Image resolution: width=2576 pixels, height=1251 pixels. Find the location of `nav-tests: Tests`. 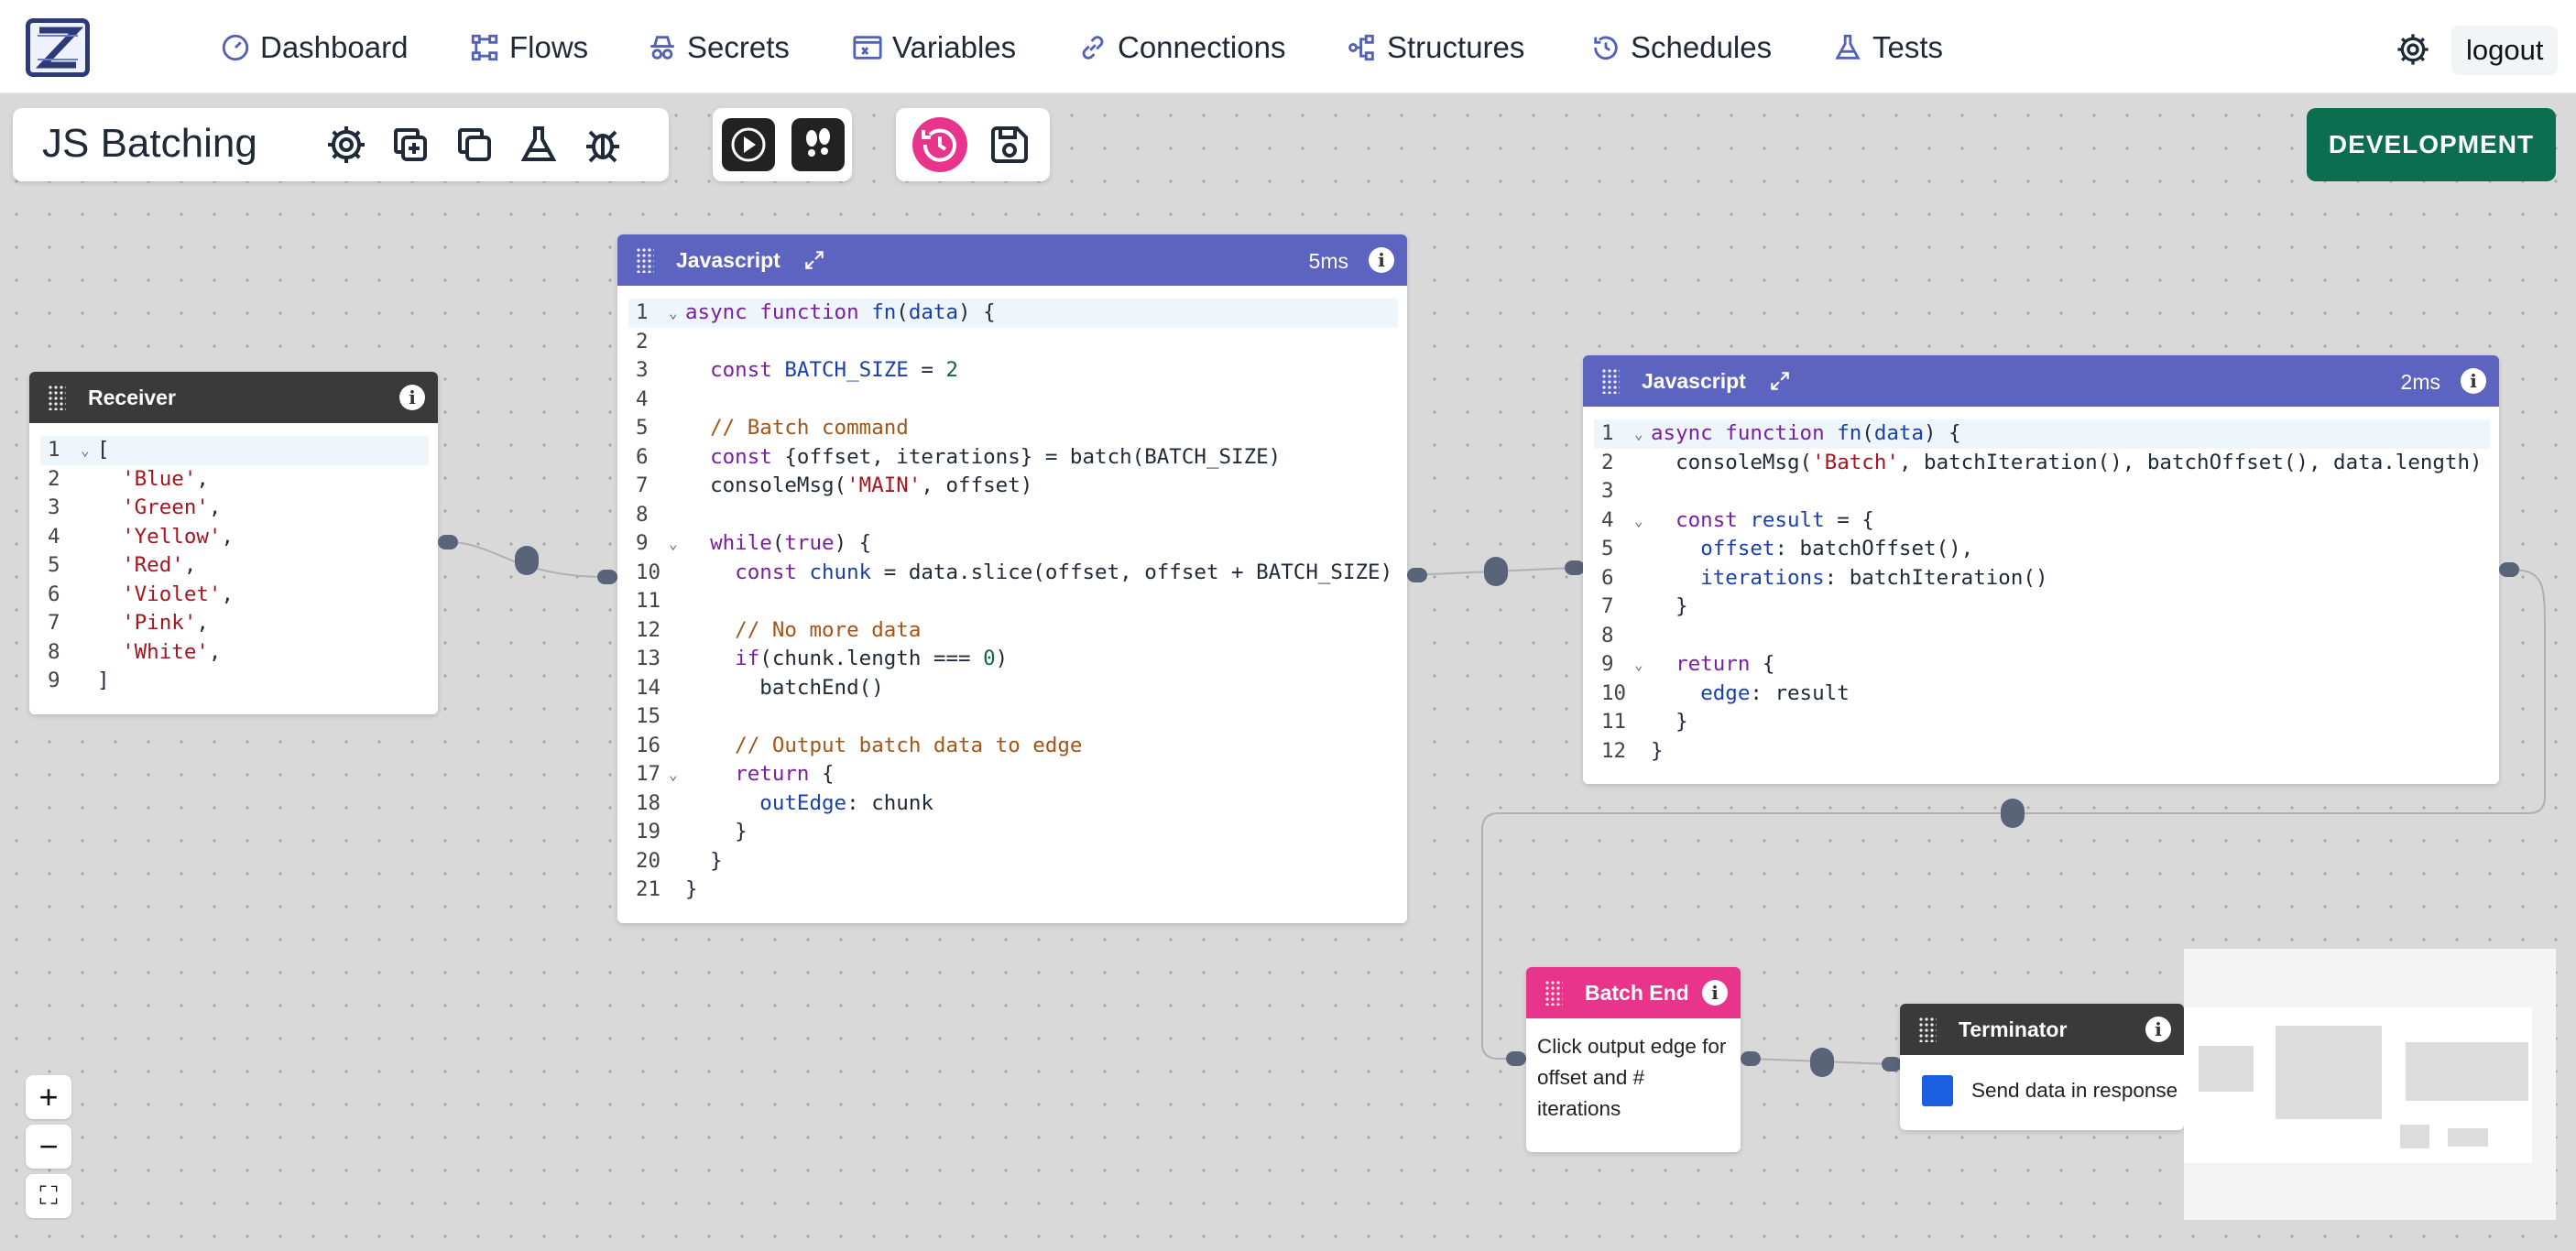

nav-tests: Tests is located at coordinates (1888, 48).